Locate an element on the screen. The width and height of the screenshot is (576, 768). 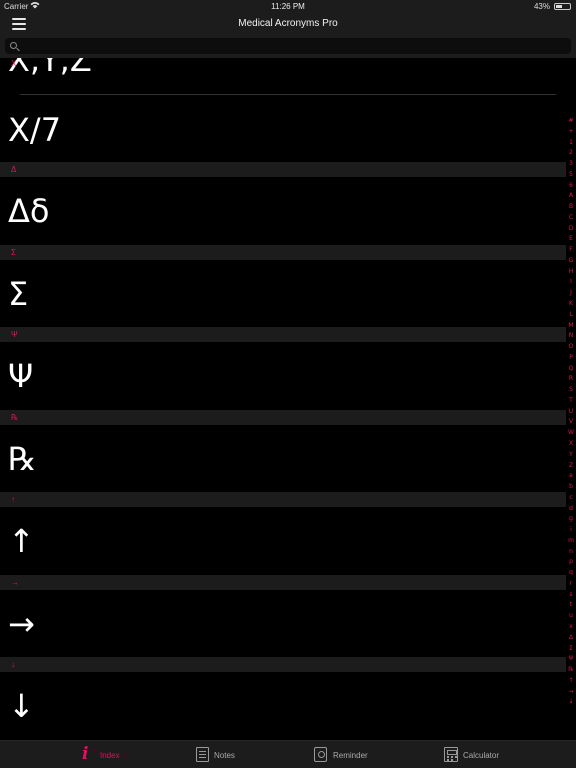
section-index-letter: H is located at coordinates (571, 271).